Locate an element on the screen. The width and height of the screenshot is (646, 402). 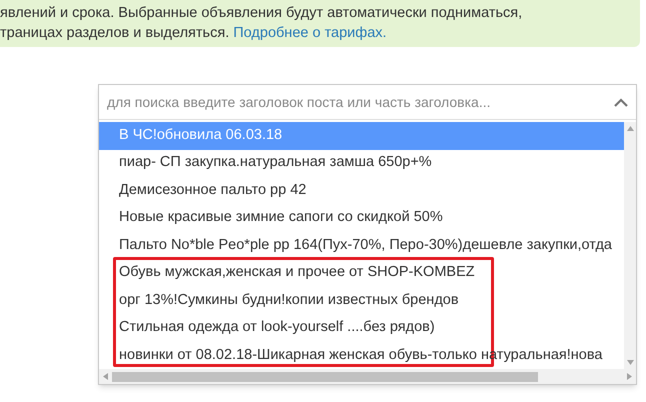
dropdown-option: Обувь мужская,женская и прочее от SHOP-KOMBEZ is located at coordinates (361, 273).